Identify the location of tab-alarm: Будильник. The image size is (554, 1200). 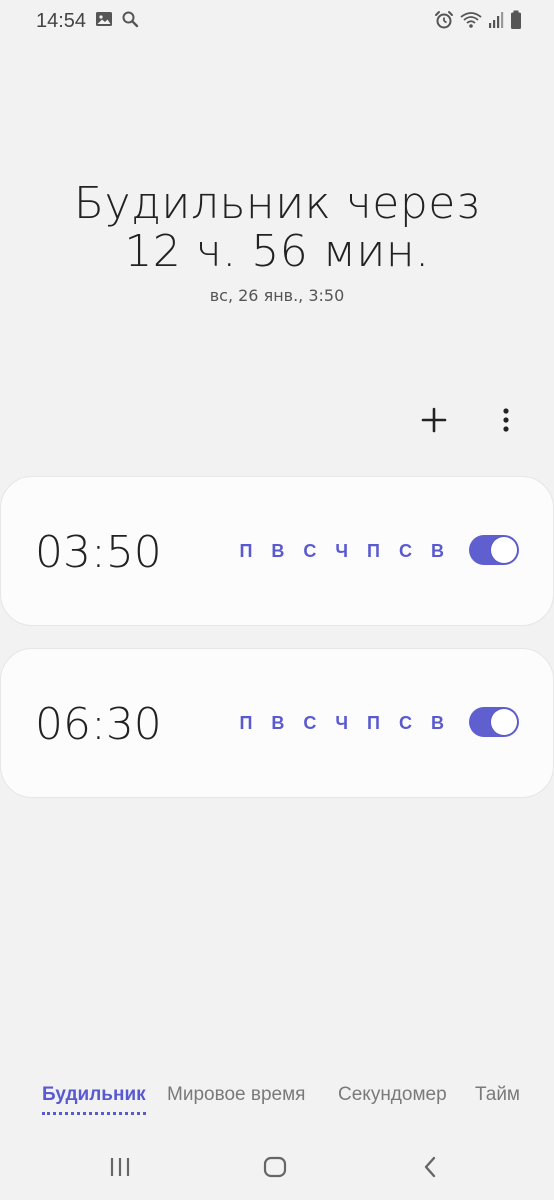
(94, 1099).